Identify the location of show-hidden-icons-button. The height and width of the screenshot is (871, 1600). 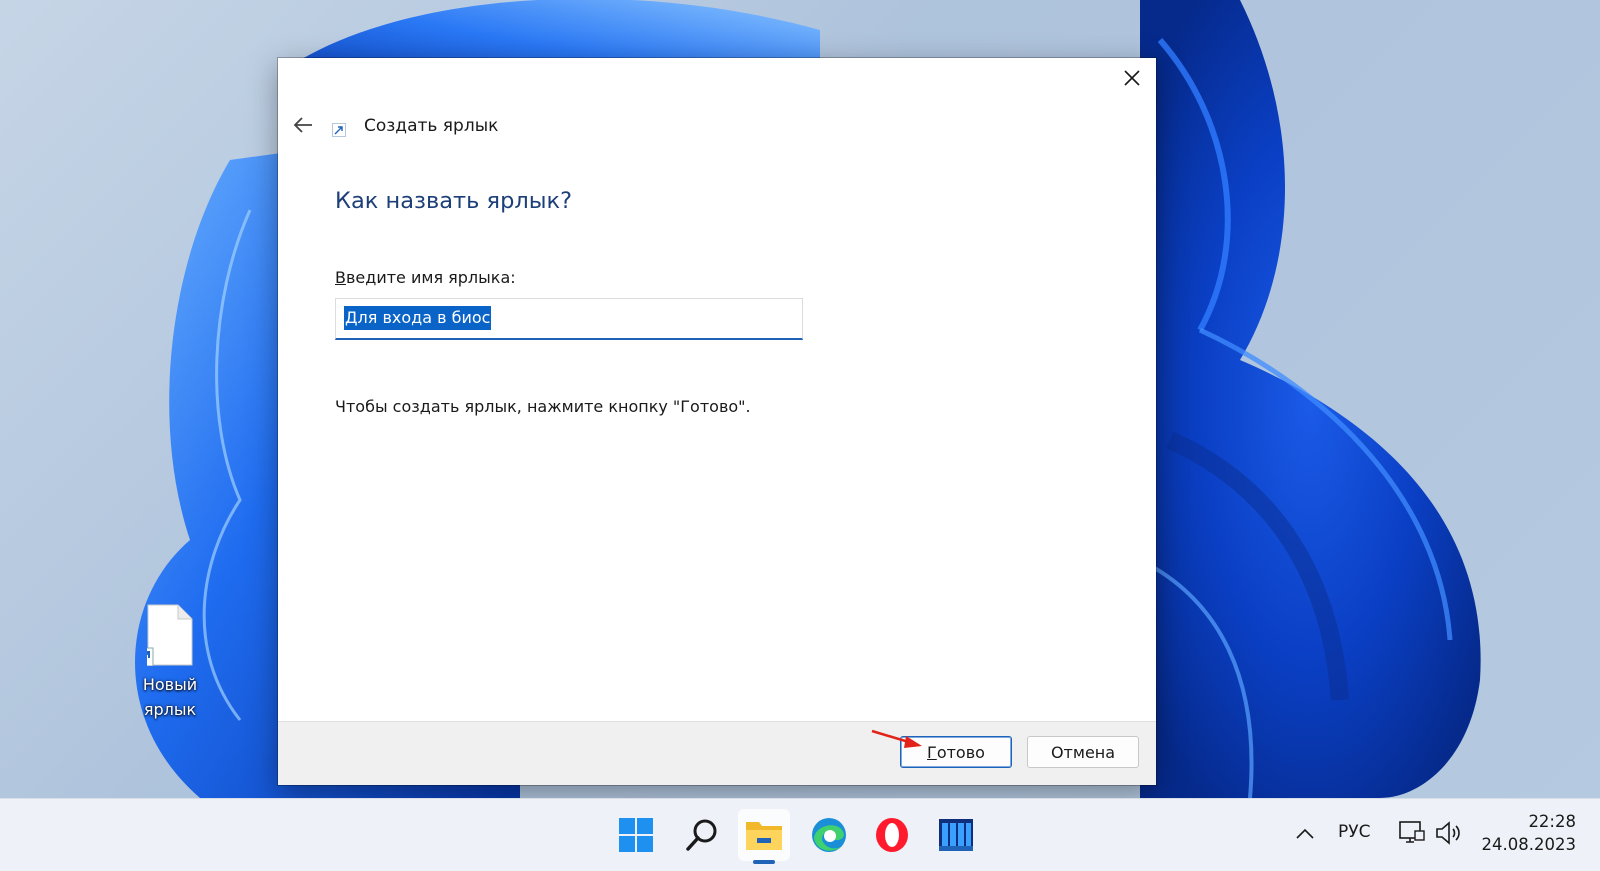
(1305, 834).